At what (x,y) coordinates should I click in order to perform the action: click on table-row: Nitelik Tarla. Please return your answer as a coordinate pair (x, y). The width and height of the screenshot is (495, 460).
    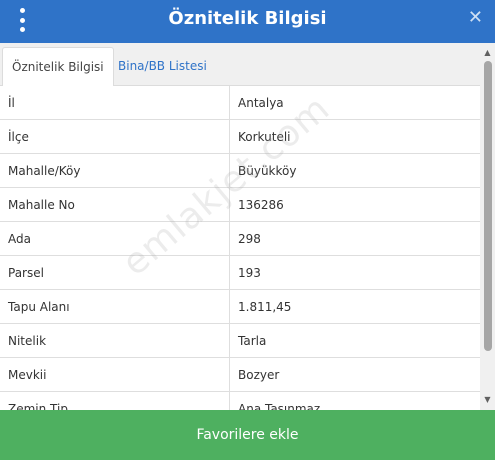
    Looking at the image, I should click on (240, 340).